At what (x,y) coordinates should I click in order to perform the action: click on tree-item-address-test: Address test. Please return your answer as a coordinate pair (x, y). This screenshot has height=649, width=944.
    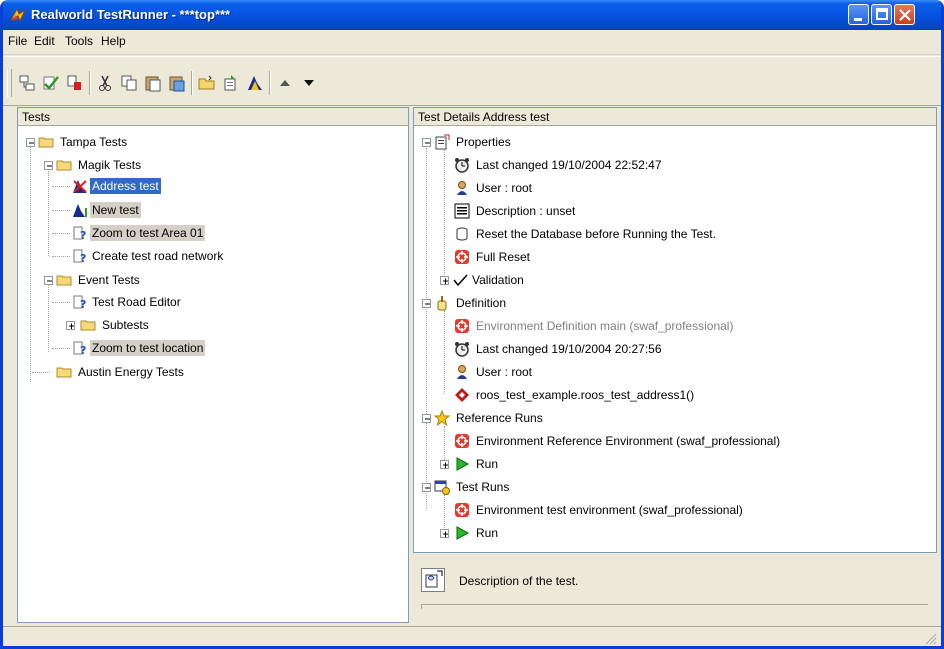
    Looking at the image, I should click on (116, 186).